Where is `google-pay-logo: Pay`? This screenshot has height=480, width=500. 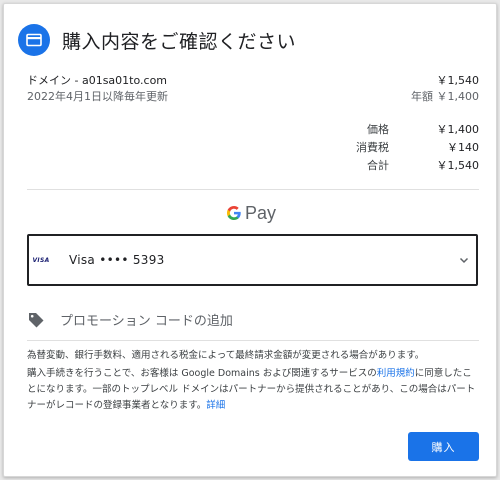 google-pay-logo: Pay is located at coordinates (251, 213).